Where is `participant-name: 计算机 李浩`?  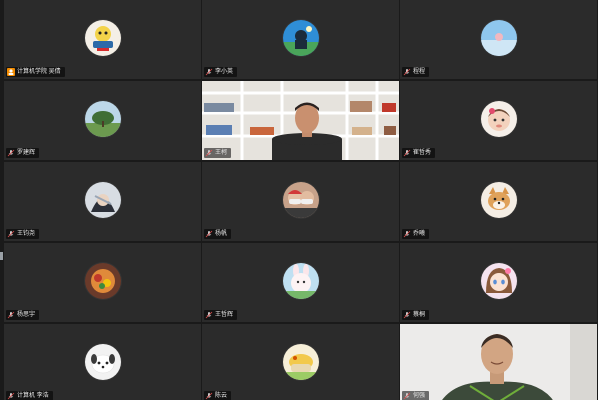 participant-name: 计算机 李浩 is located at coordinates (33, 396).